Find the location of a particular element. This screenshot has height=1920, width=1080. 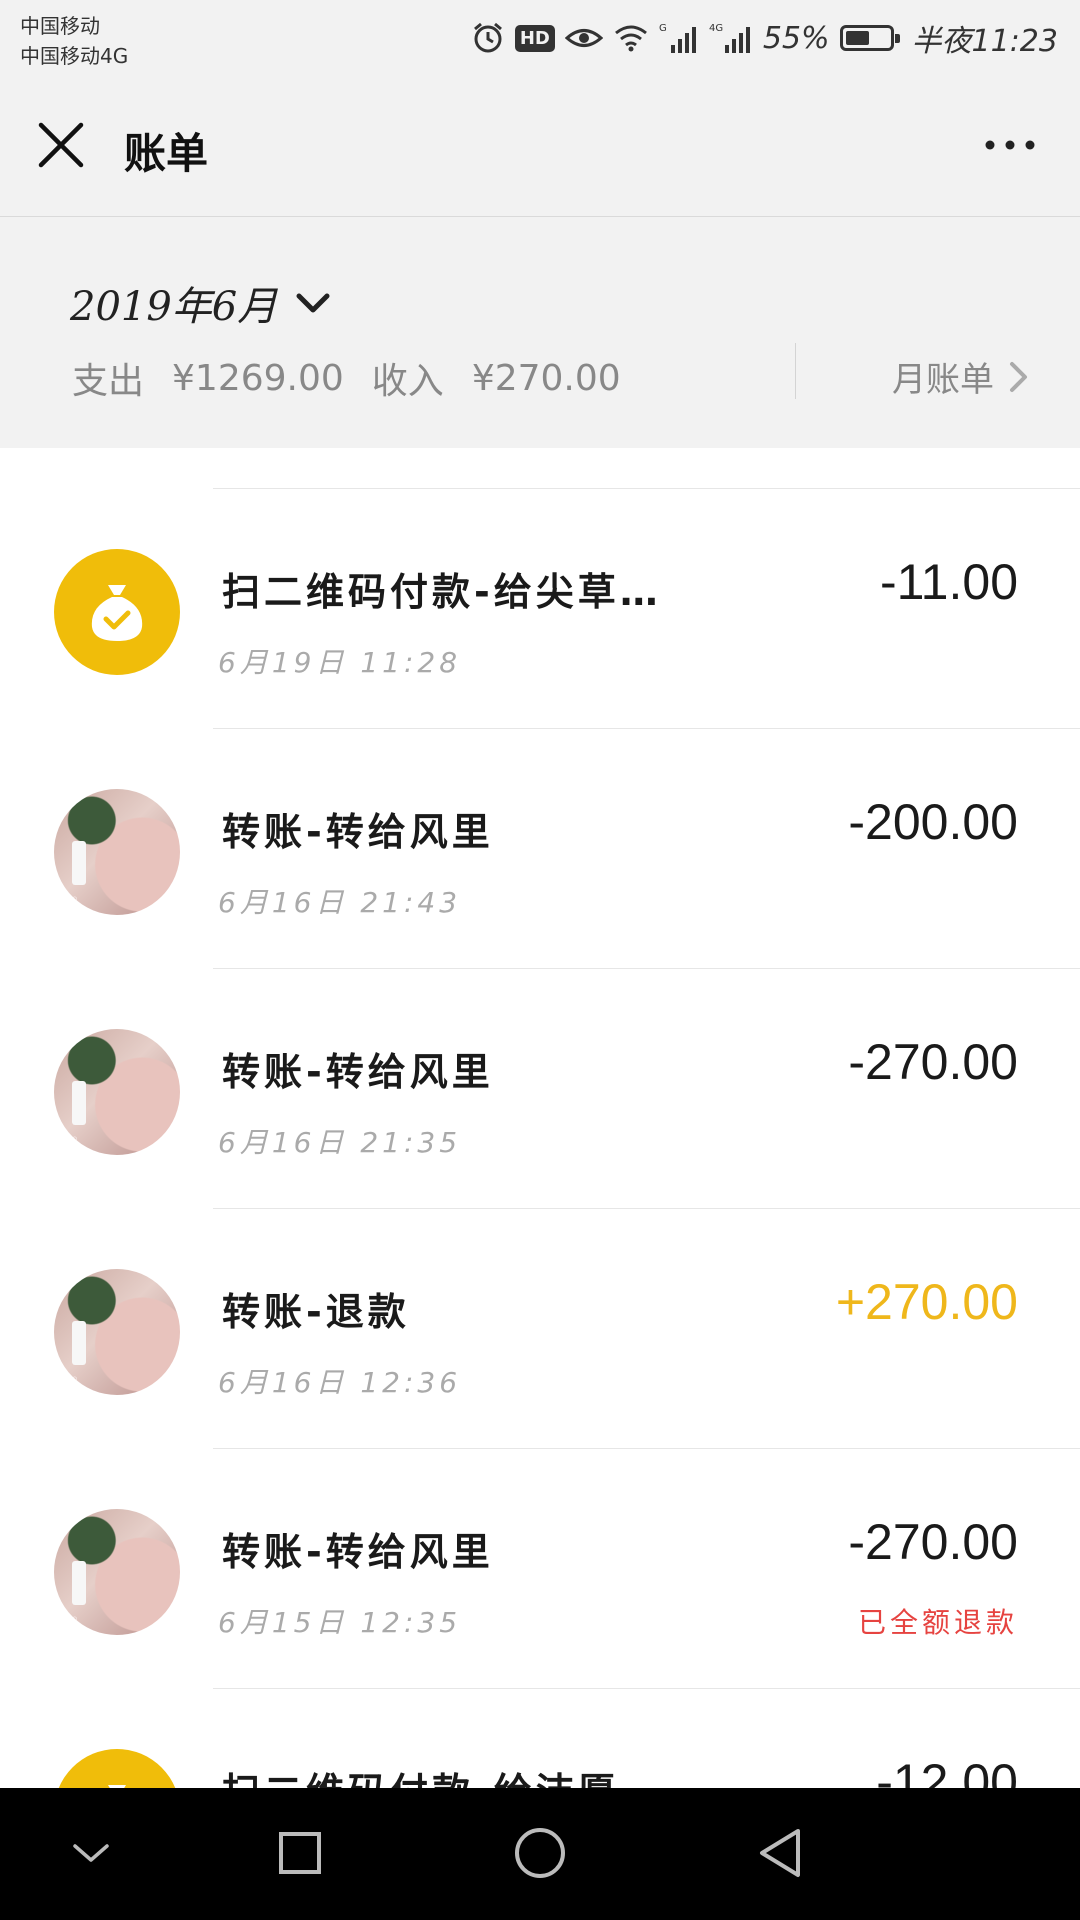

chevron-right-icon is located at coordinates (1018, 376).